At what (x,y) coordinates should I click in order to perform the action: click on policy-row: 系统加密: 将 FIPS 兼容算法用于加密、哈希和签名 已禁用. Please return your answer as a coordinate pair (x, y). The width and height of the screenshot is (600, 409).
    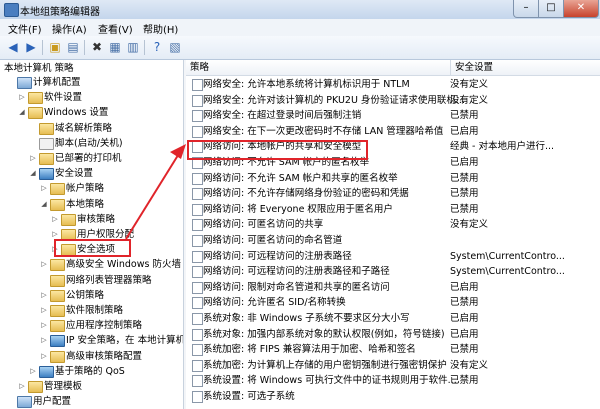
    Looking at the image, I should click on (393, 349).